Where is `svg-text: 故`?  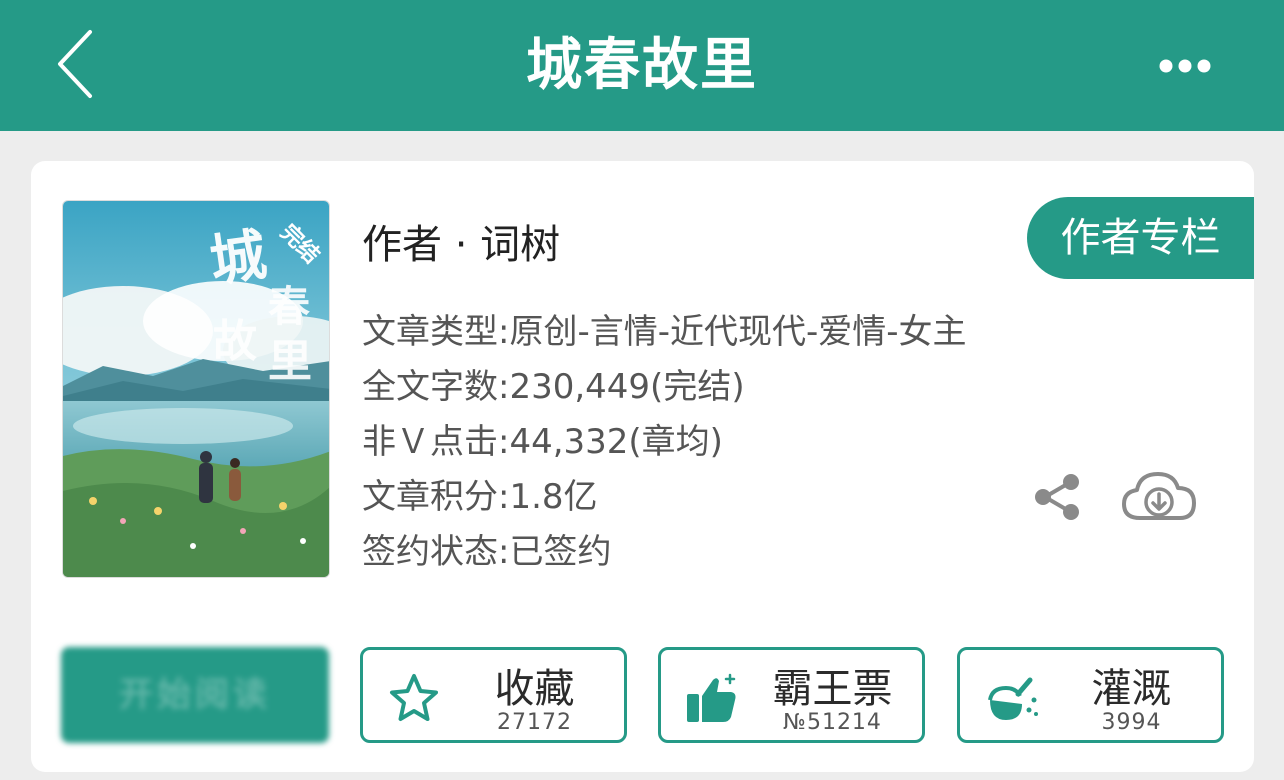
svg-text: 故 is located at coordinates (235, 341).